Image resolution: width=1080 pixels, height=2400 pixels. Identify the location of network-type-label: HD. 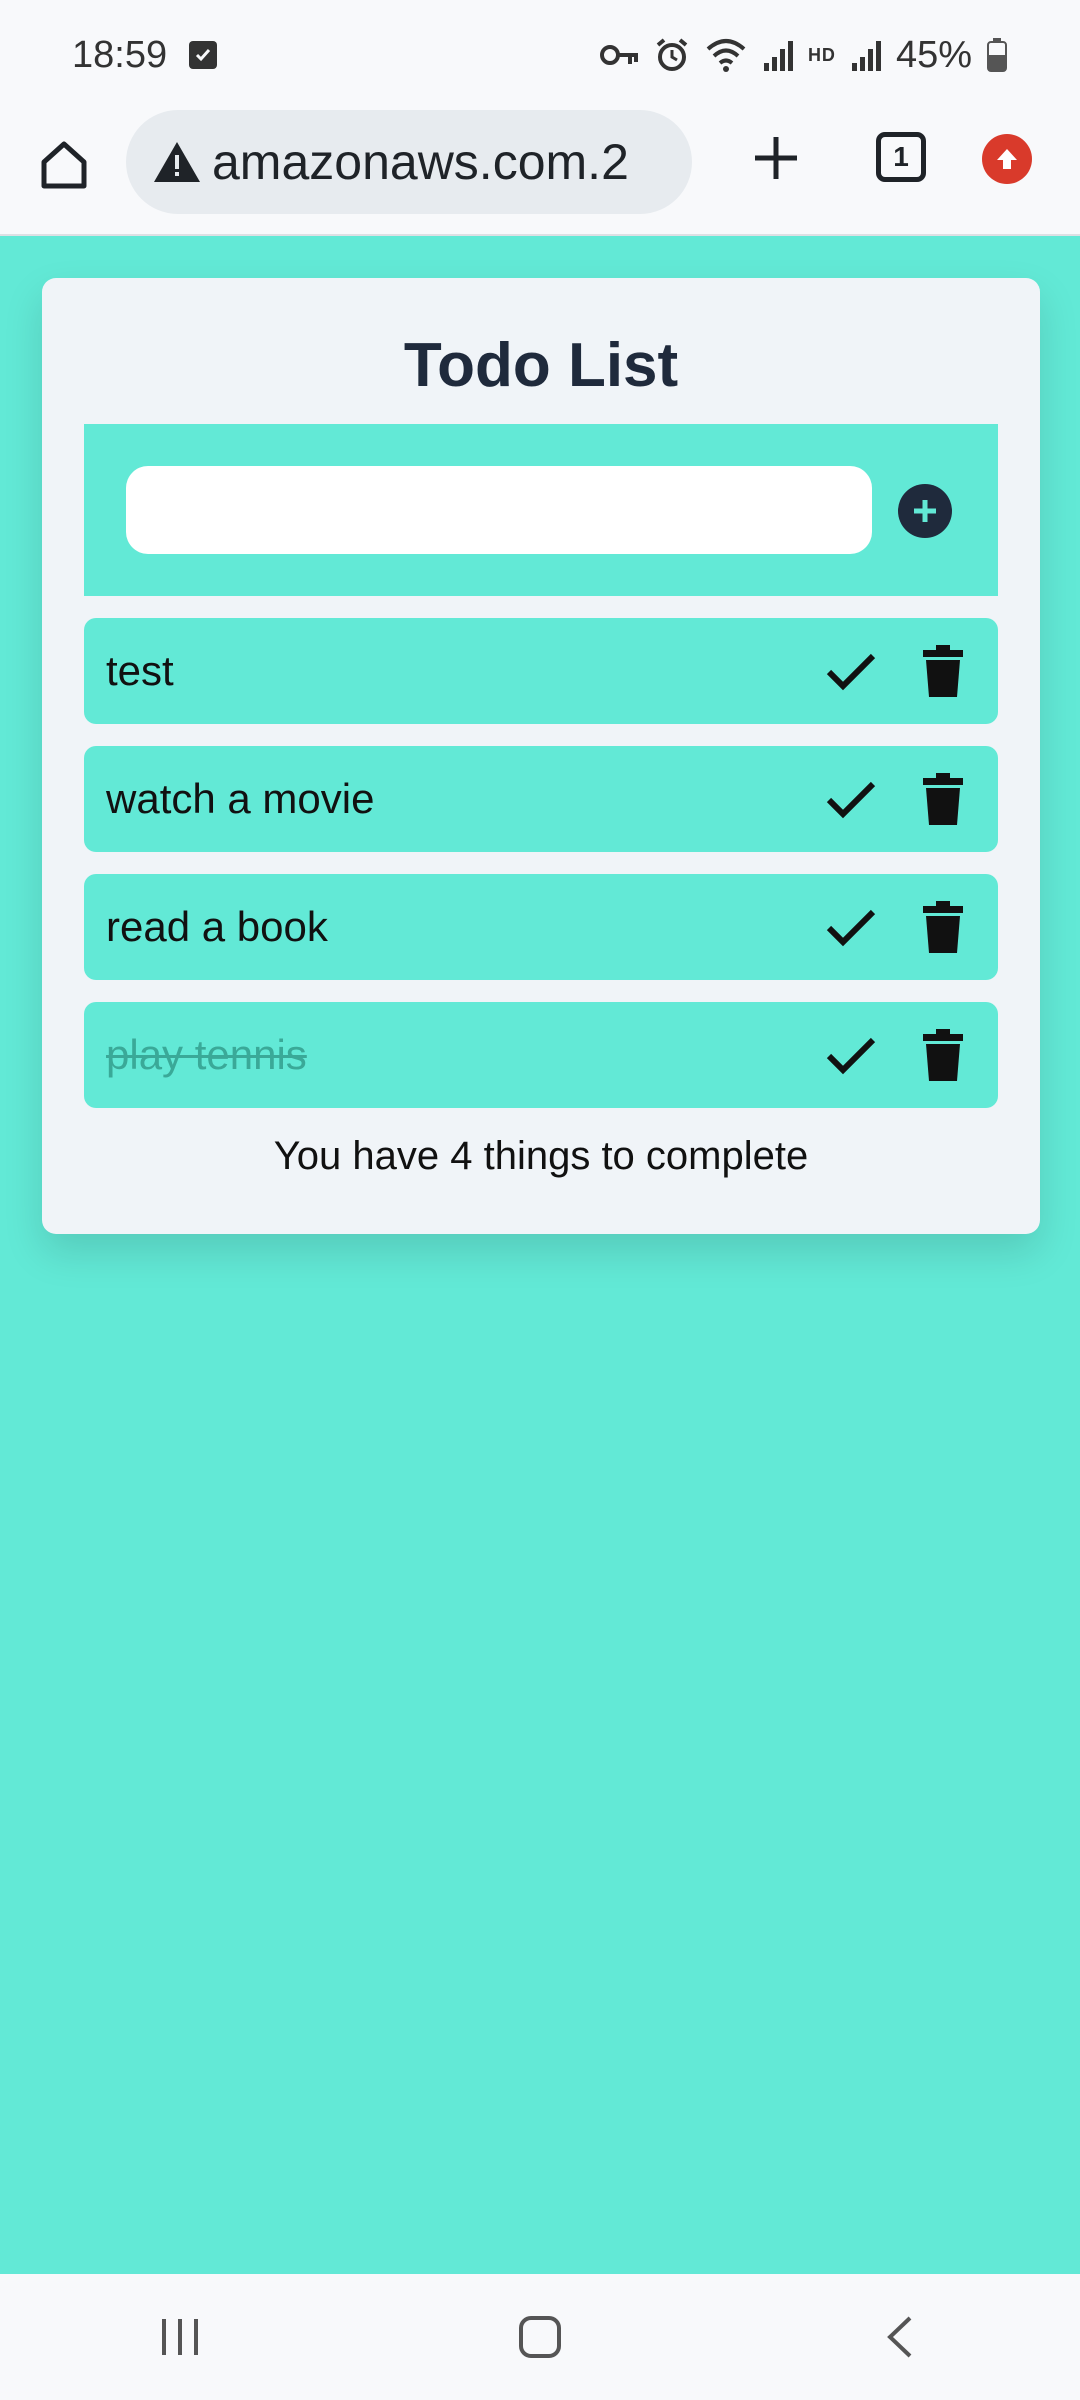
(821, 54).